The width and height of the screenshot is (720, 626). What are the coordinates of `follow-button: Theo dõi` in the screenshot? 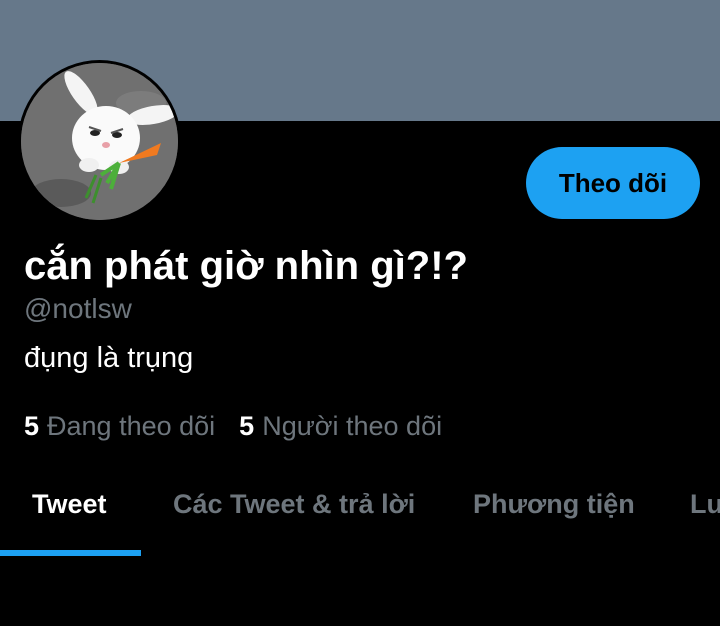 It's located at (613, 183).